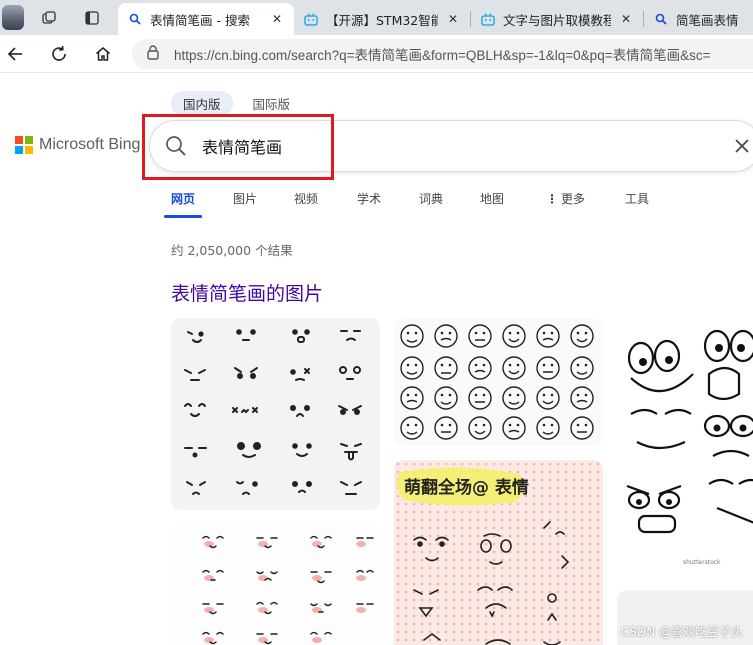 The height and width of the screenshot is (645, 753). What do you see at coordinates (306, 198) in the screenshot?
I see `tab-videos: 视频` at bounding box center [306, 198].